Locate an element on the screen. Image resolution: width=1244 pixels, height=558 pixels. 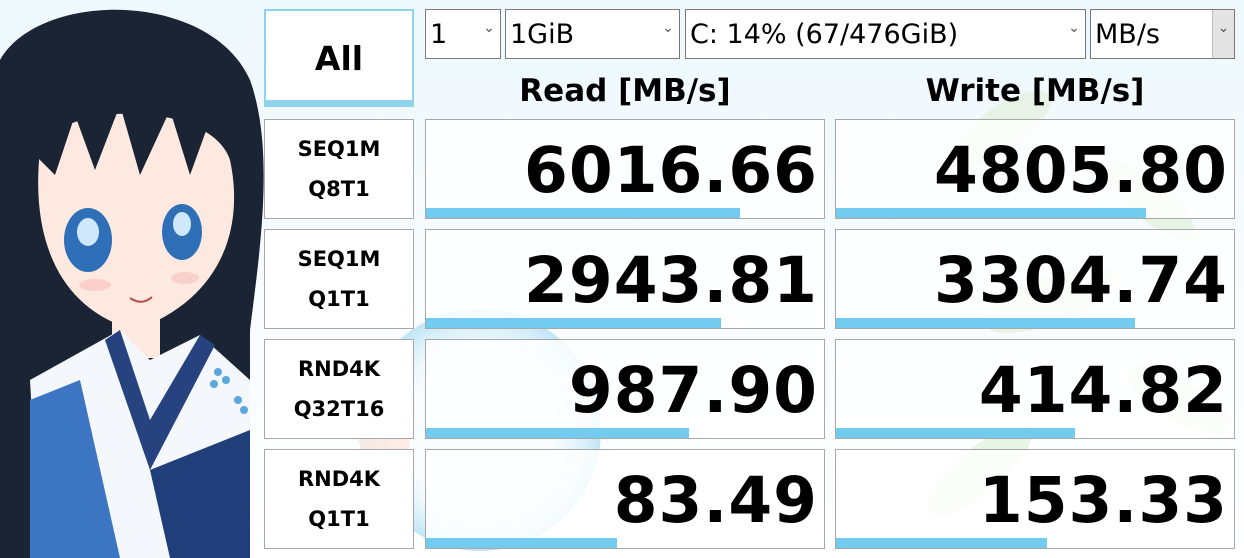
test-button-rnd4k-q32t16: RND4K Q32T16 is located at coordinates (339, 389).